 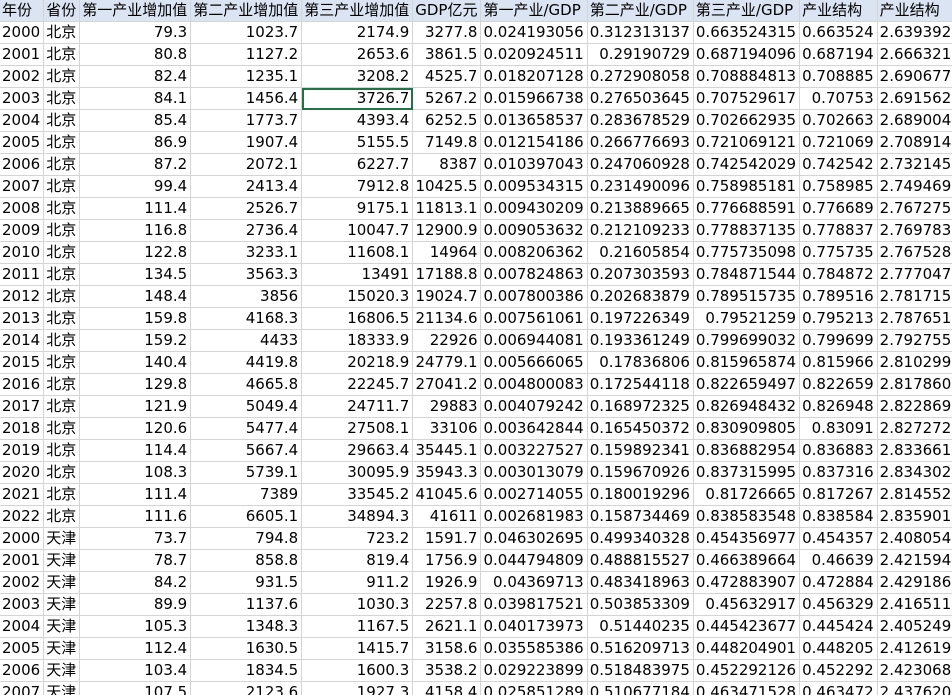 I want to click on grid-cell: 0.013658537, so click(x=534, y=120).